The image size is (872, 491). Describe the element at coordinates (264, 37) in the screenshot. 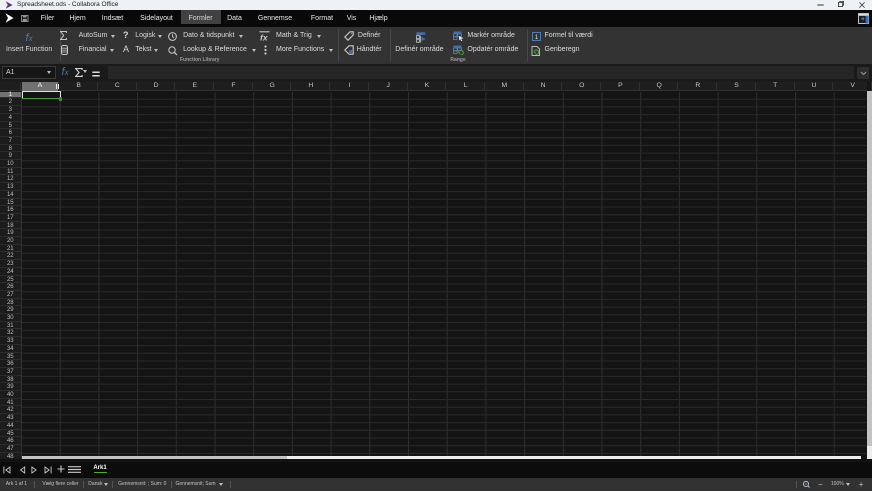

I see `svg-text: fx` at that location.